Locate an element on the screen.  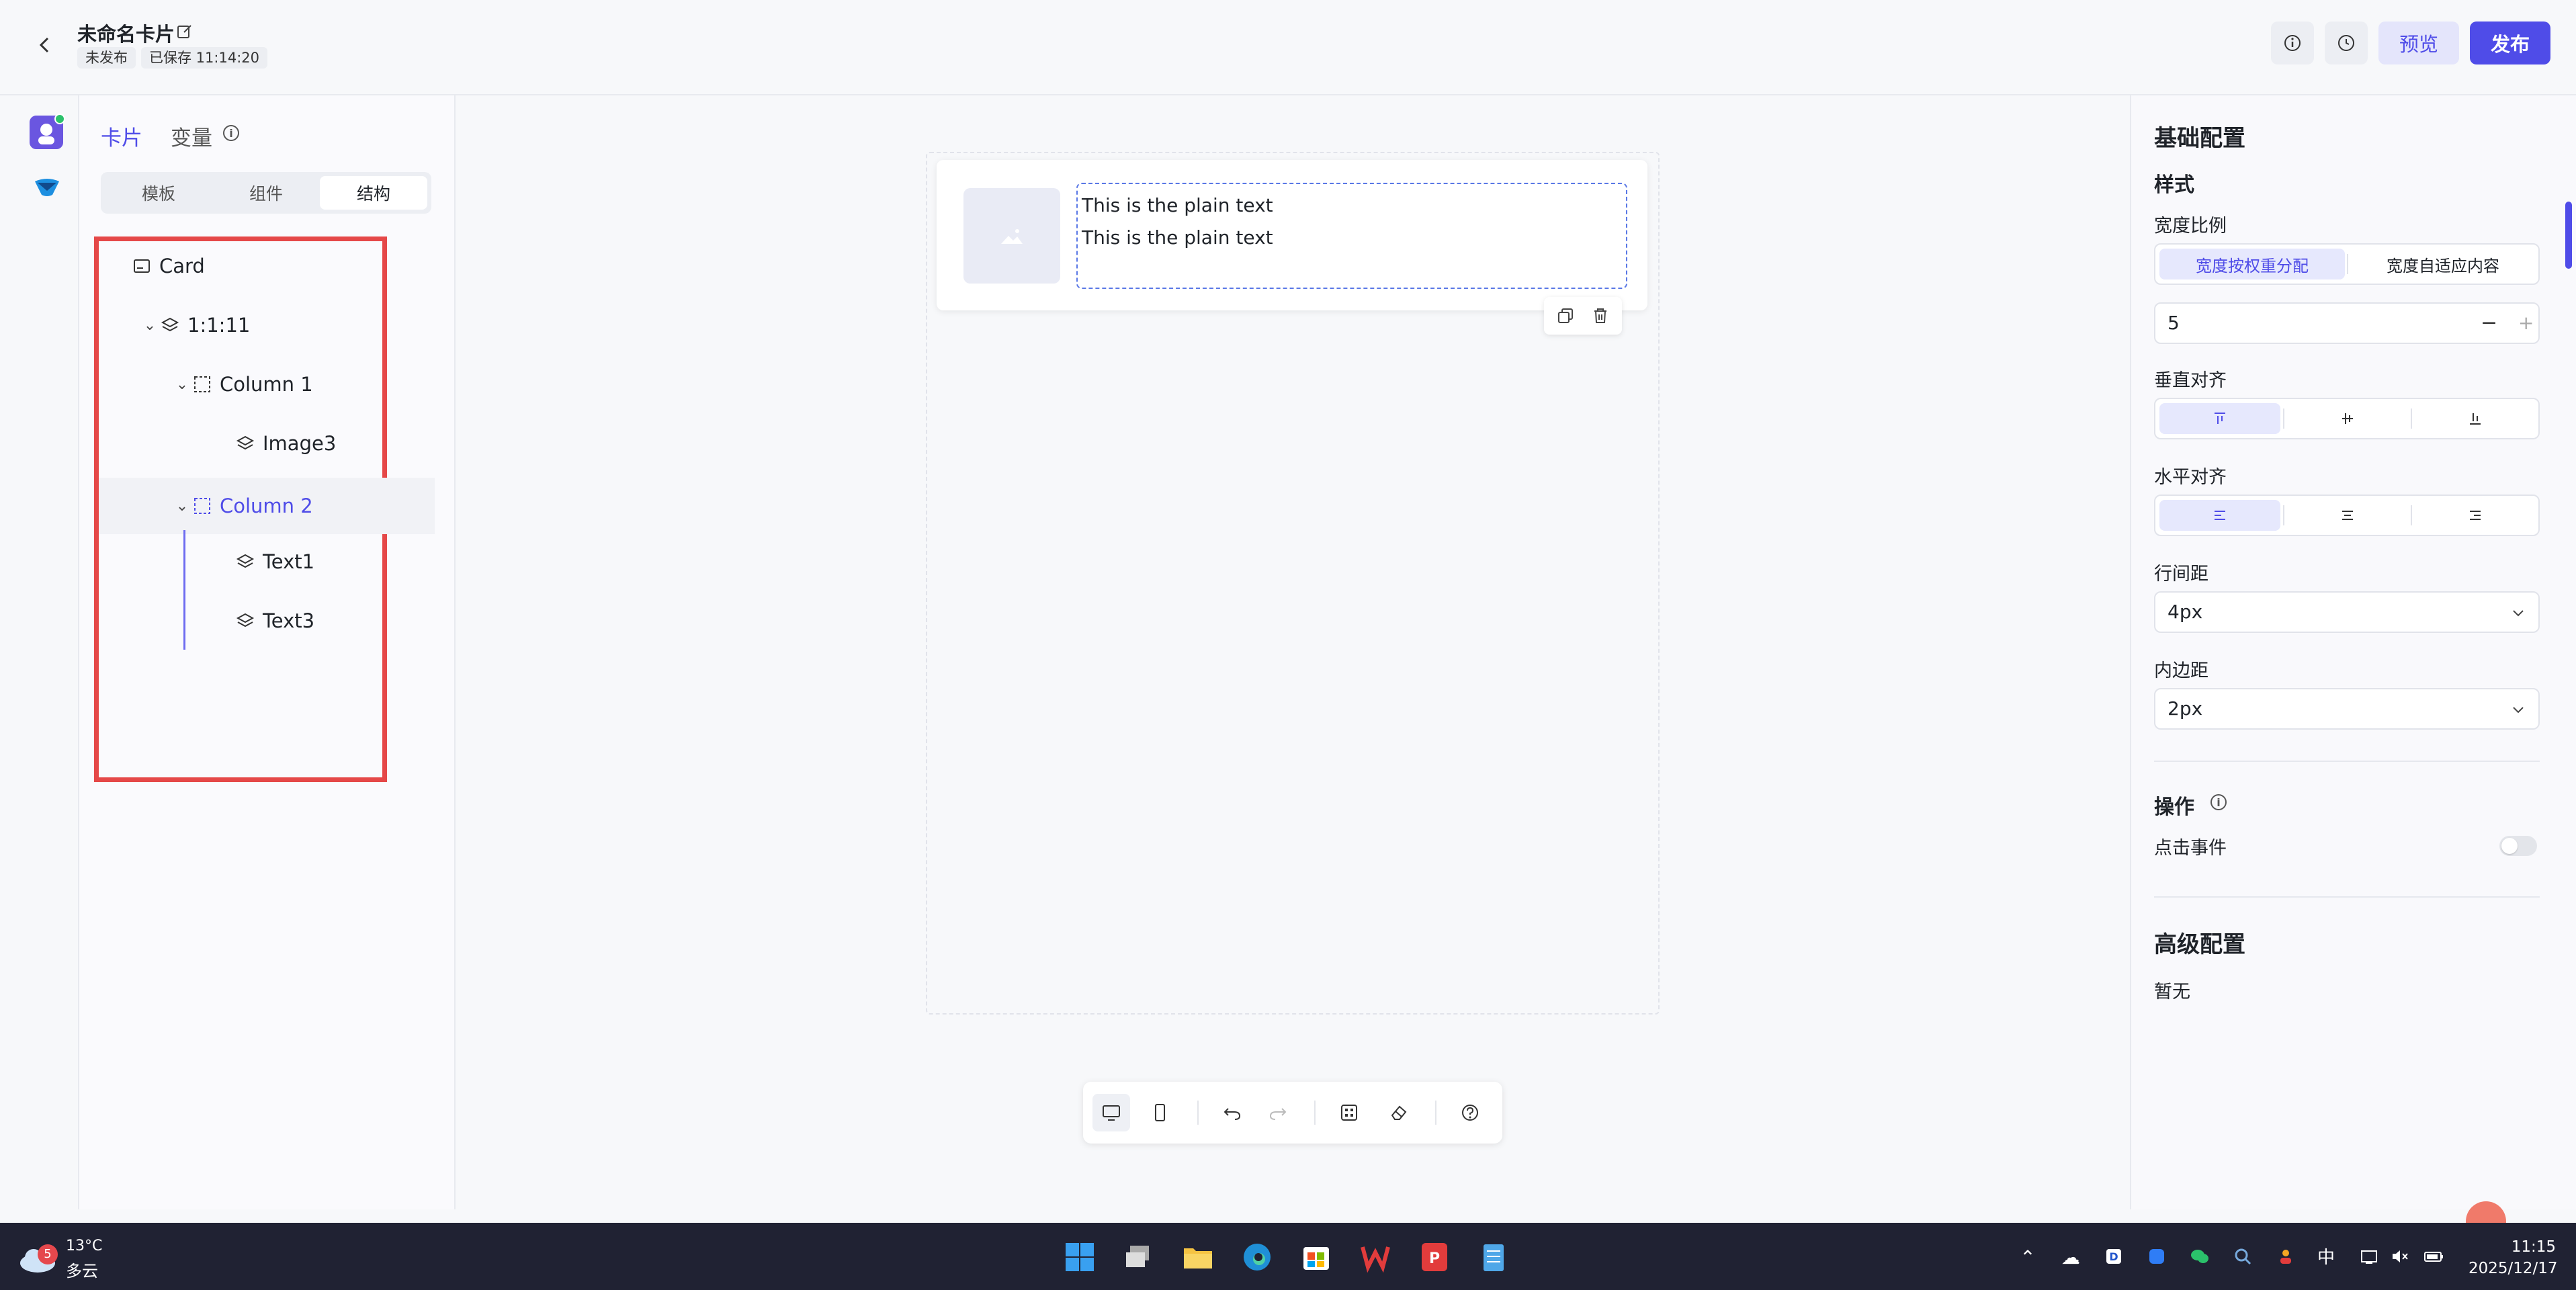
redo-button is located at coordinates (1278, 1112).